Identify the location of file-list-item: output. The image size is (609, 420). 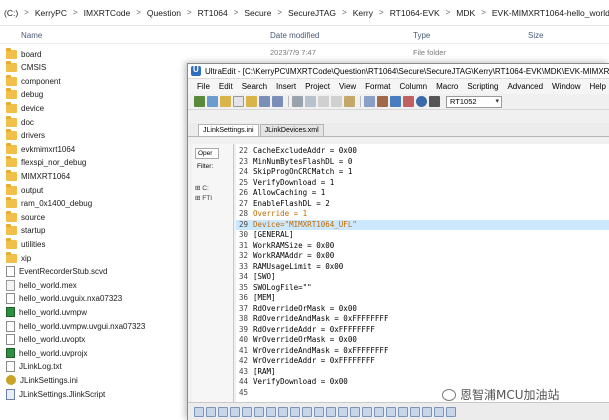
(24, 189).